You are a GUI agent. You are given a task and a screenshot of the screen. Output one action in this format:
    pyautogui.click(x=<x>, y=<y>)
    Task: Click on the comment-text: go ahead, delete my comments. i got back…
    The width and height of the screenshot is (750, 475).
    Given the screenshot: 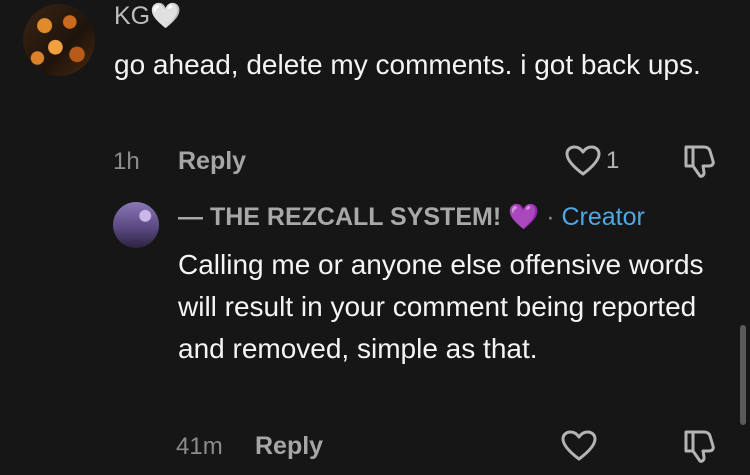 What is the action you would take?
    pyautogui.click(x=407, y=64)
    